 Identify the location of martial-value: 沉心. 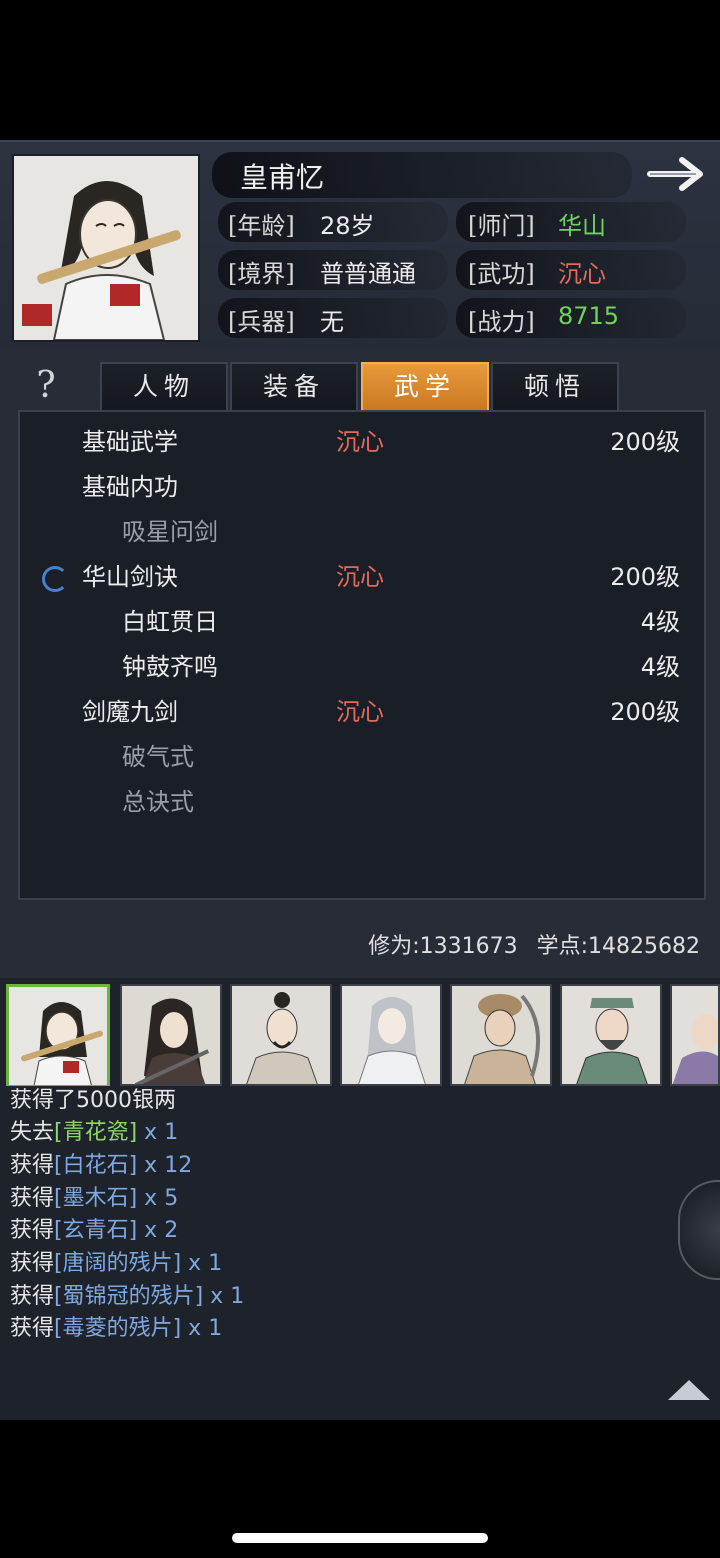
(582, 274).